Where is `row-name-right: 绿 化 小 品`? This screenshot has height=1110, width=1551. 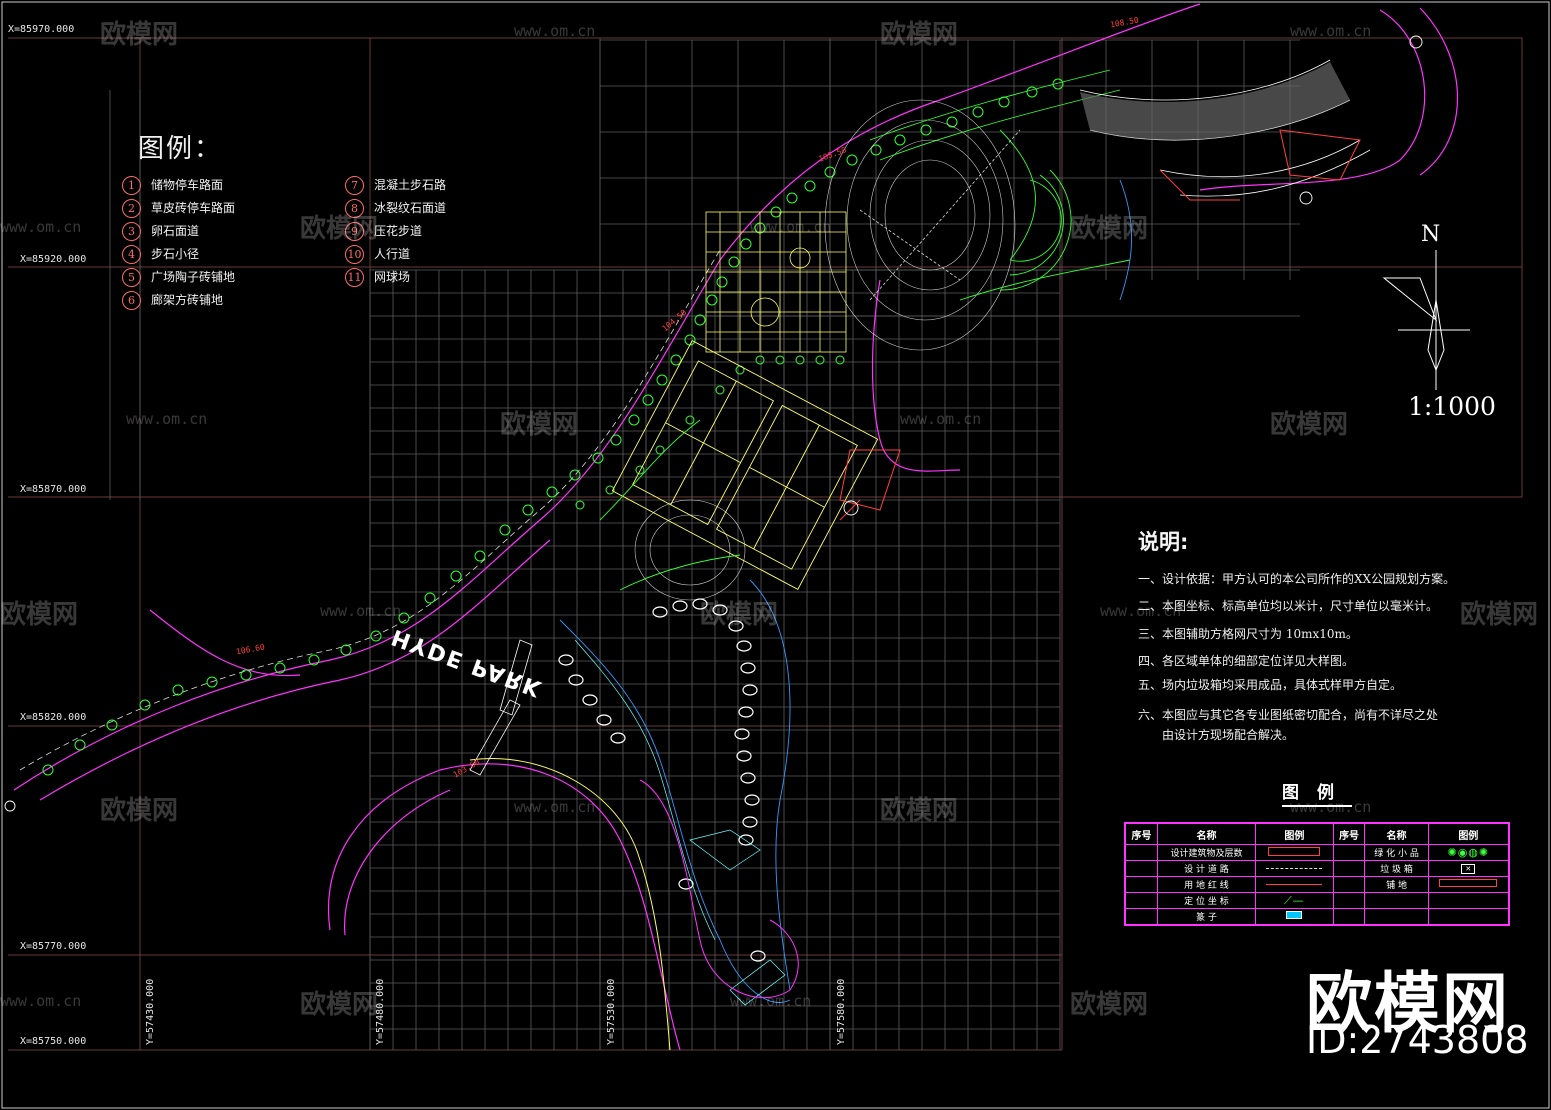
row-name-right: 绿 化 小 品 is located at coordinates (1396, 852).